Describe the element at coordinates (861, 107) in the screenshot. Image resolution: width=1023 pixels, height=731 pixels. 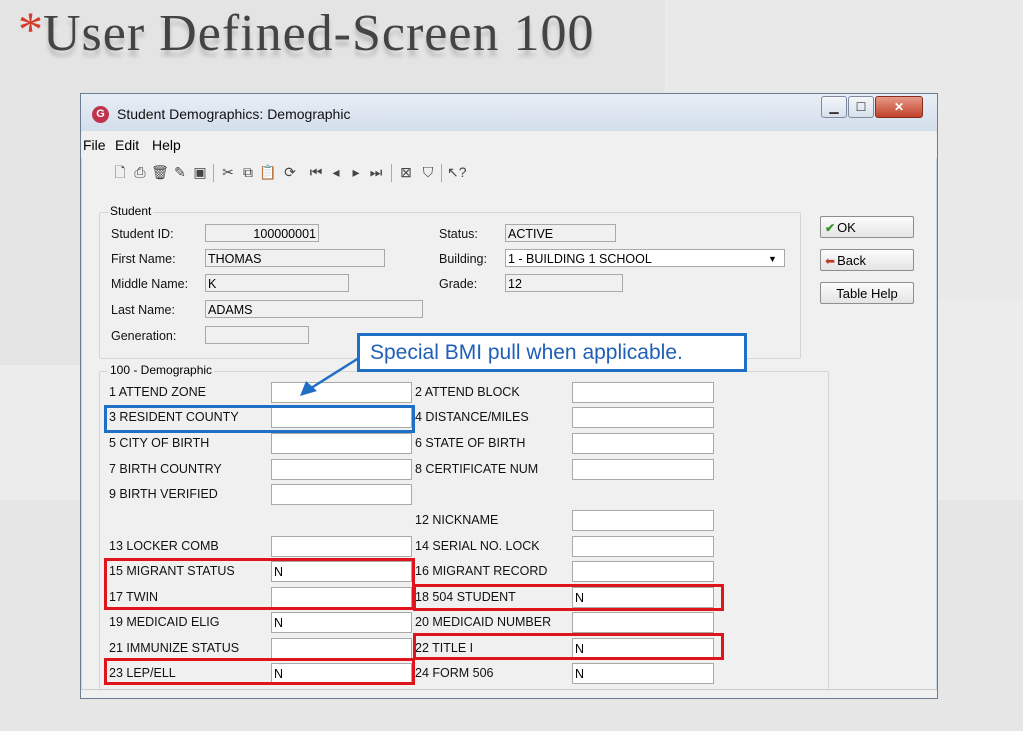
I see `maximize-button: ☐` at that location.